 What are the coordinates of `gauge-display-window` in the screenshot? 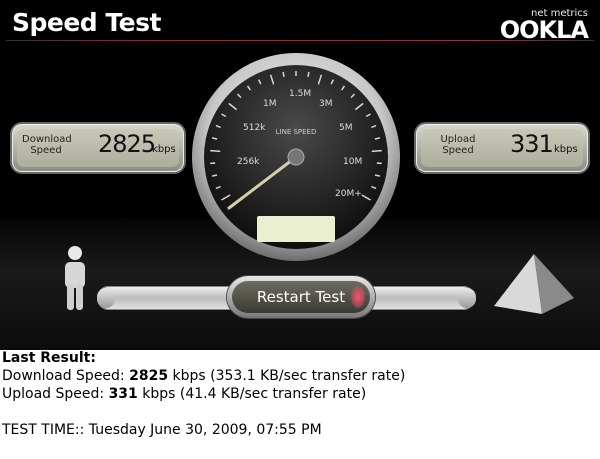 It's located at (296, 229).